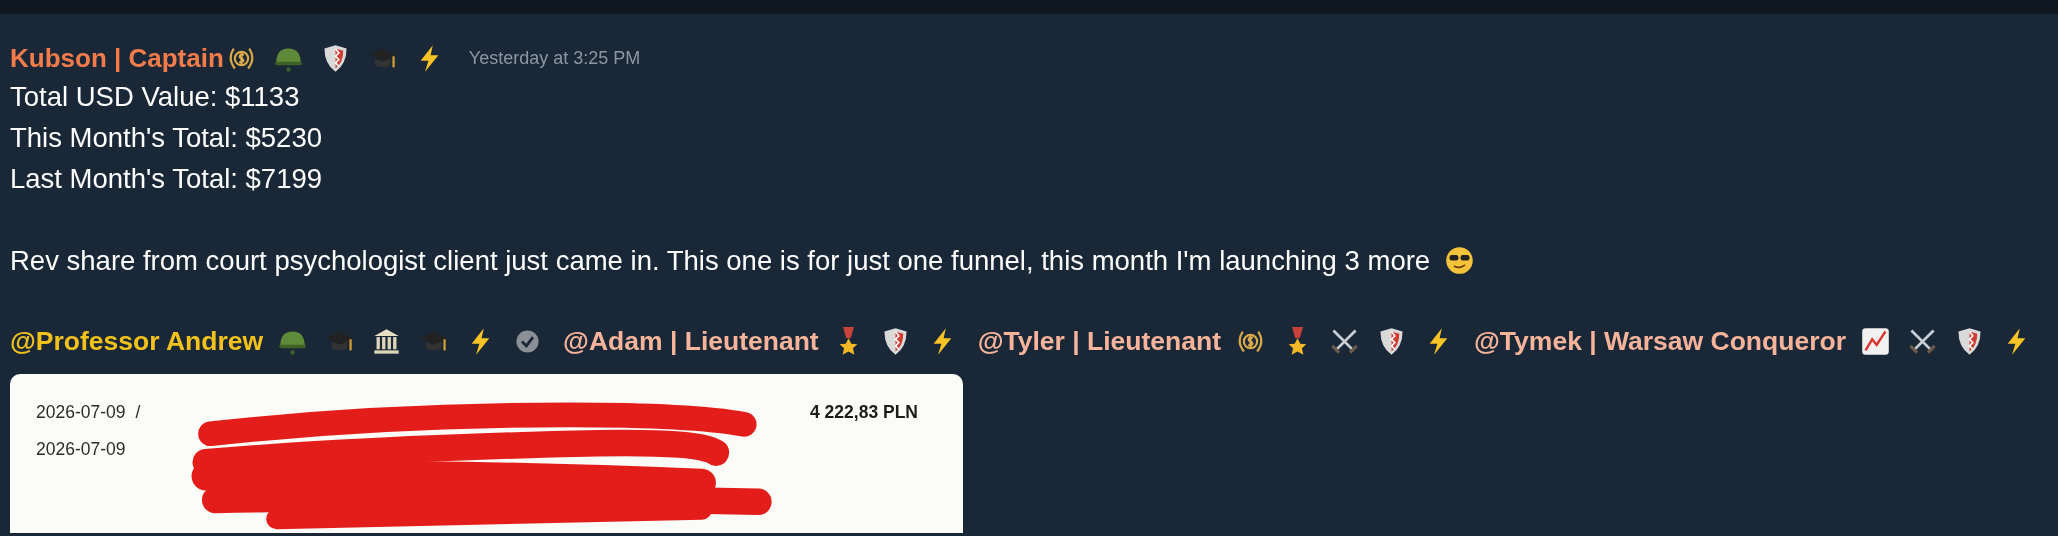 The width and height of the screenshot is (2058, 536). Describe the element at coordinates (554, 58) in the screenshot. I see `message-timestamp: Yesterday at 3:25 PM` at that location.